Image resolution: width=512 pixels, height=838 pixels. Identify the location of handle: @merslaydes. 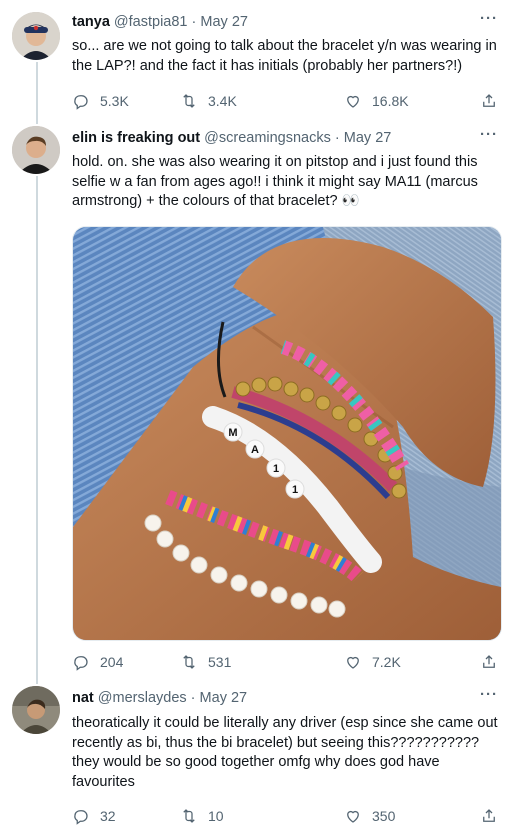
(142, 698).